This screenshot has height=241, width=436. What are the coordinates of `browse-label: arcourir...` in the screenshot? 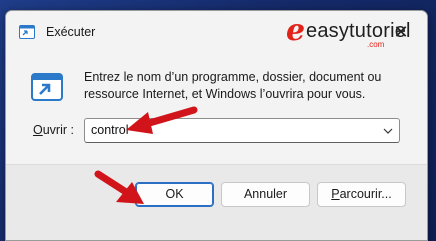 It's located at (365, 194).